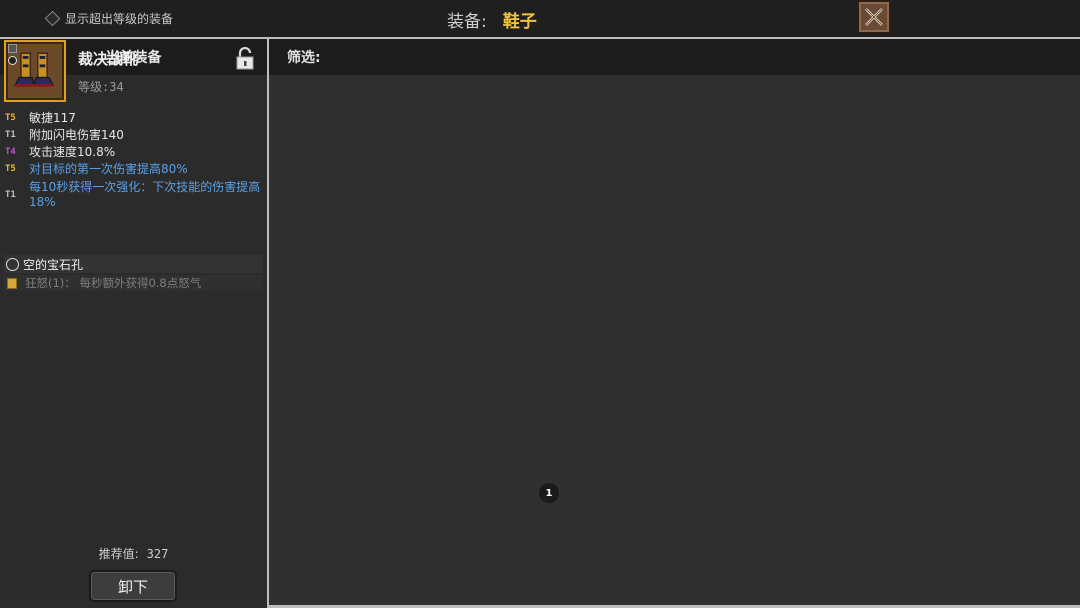  Describe the element at coordinates (304, 57) in the screenshot. I see `filter-label: 筛选:` at that location.